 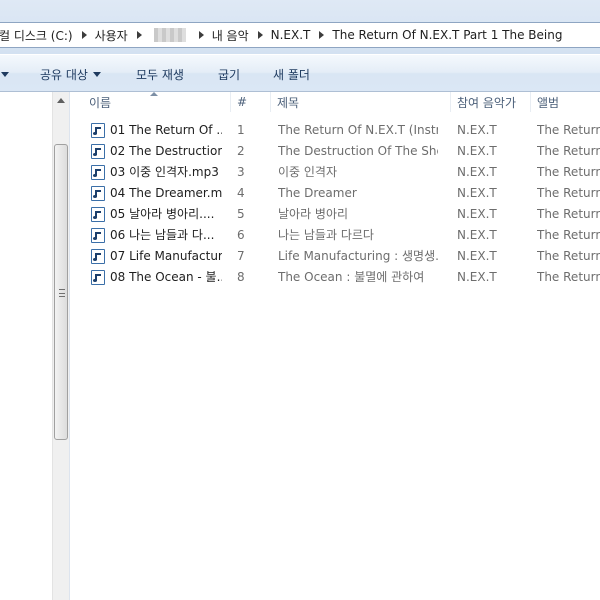 What do you see at coordinates (38, 35) in the screenshot?
I see `breadcrumb-drive: 컬 디스크 (C:)` at bounding box center [38, 35].